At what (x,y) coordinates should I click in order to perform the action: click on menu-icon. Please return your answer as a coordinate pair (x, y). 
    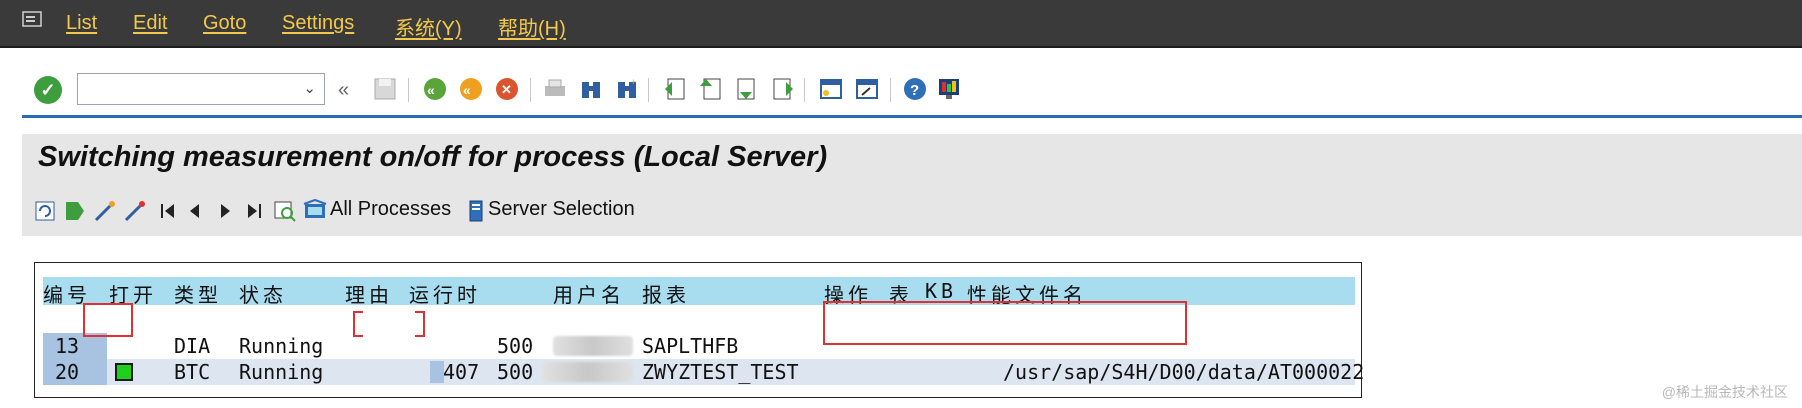
    Looking at the image, I should click on (32, 19).